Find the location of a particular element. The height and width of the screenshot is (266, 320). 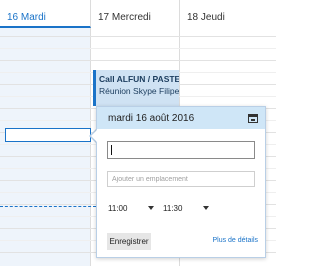

popup-header: mardi 16 août 2016 is located at coordinates (181, 118).